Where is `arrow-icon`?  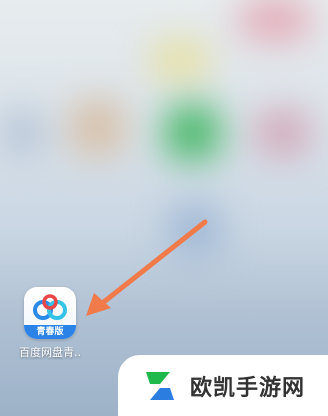 arrow-icon is located at coordinates (147, 267).